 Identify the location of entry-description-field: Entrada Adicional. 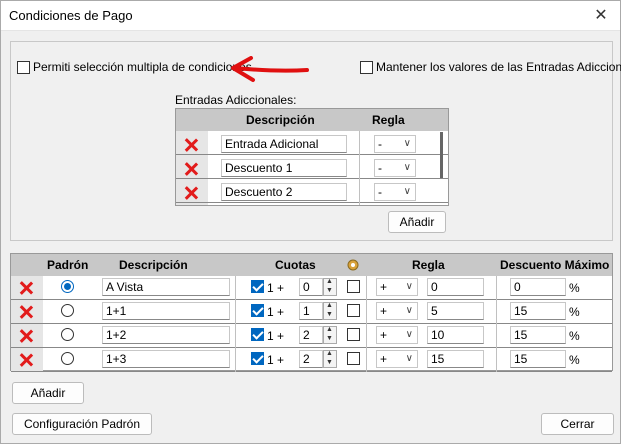
(284, 144).